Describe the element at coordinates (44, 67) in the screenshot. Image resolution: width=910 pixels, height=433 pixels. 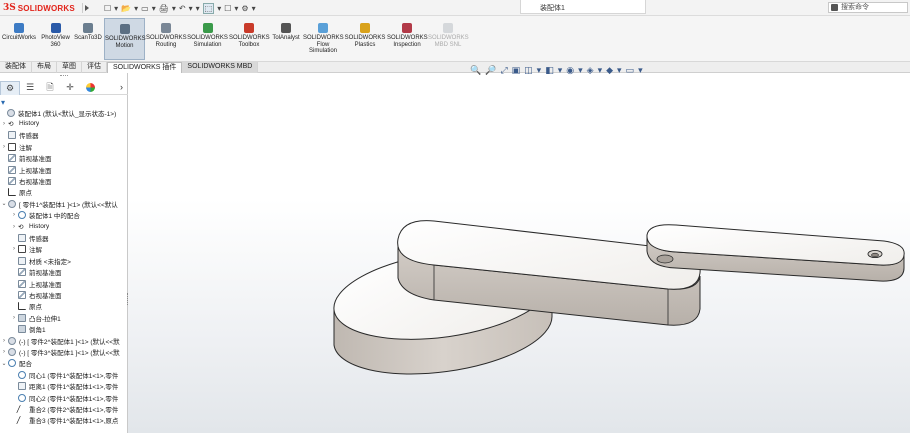
I see `tab-1: 布局` at that location.